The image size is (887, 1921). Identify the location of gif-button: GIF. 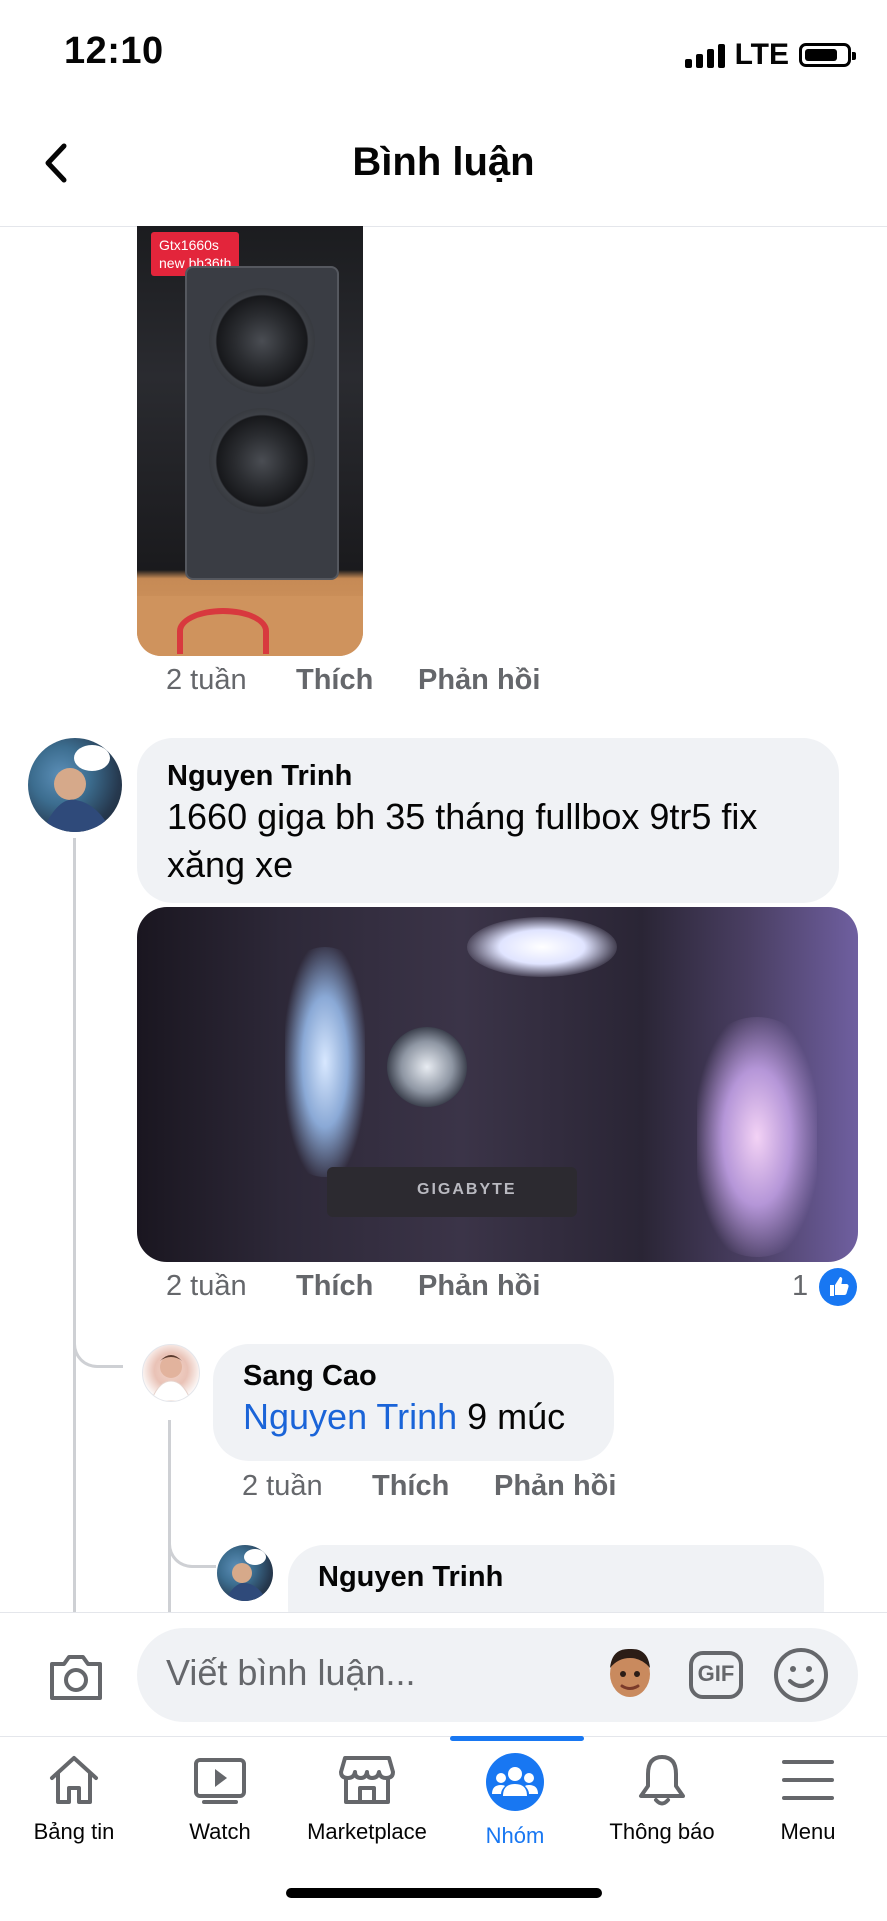
(716, 1675).